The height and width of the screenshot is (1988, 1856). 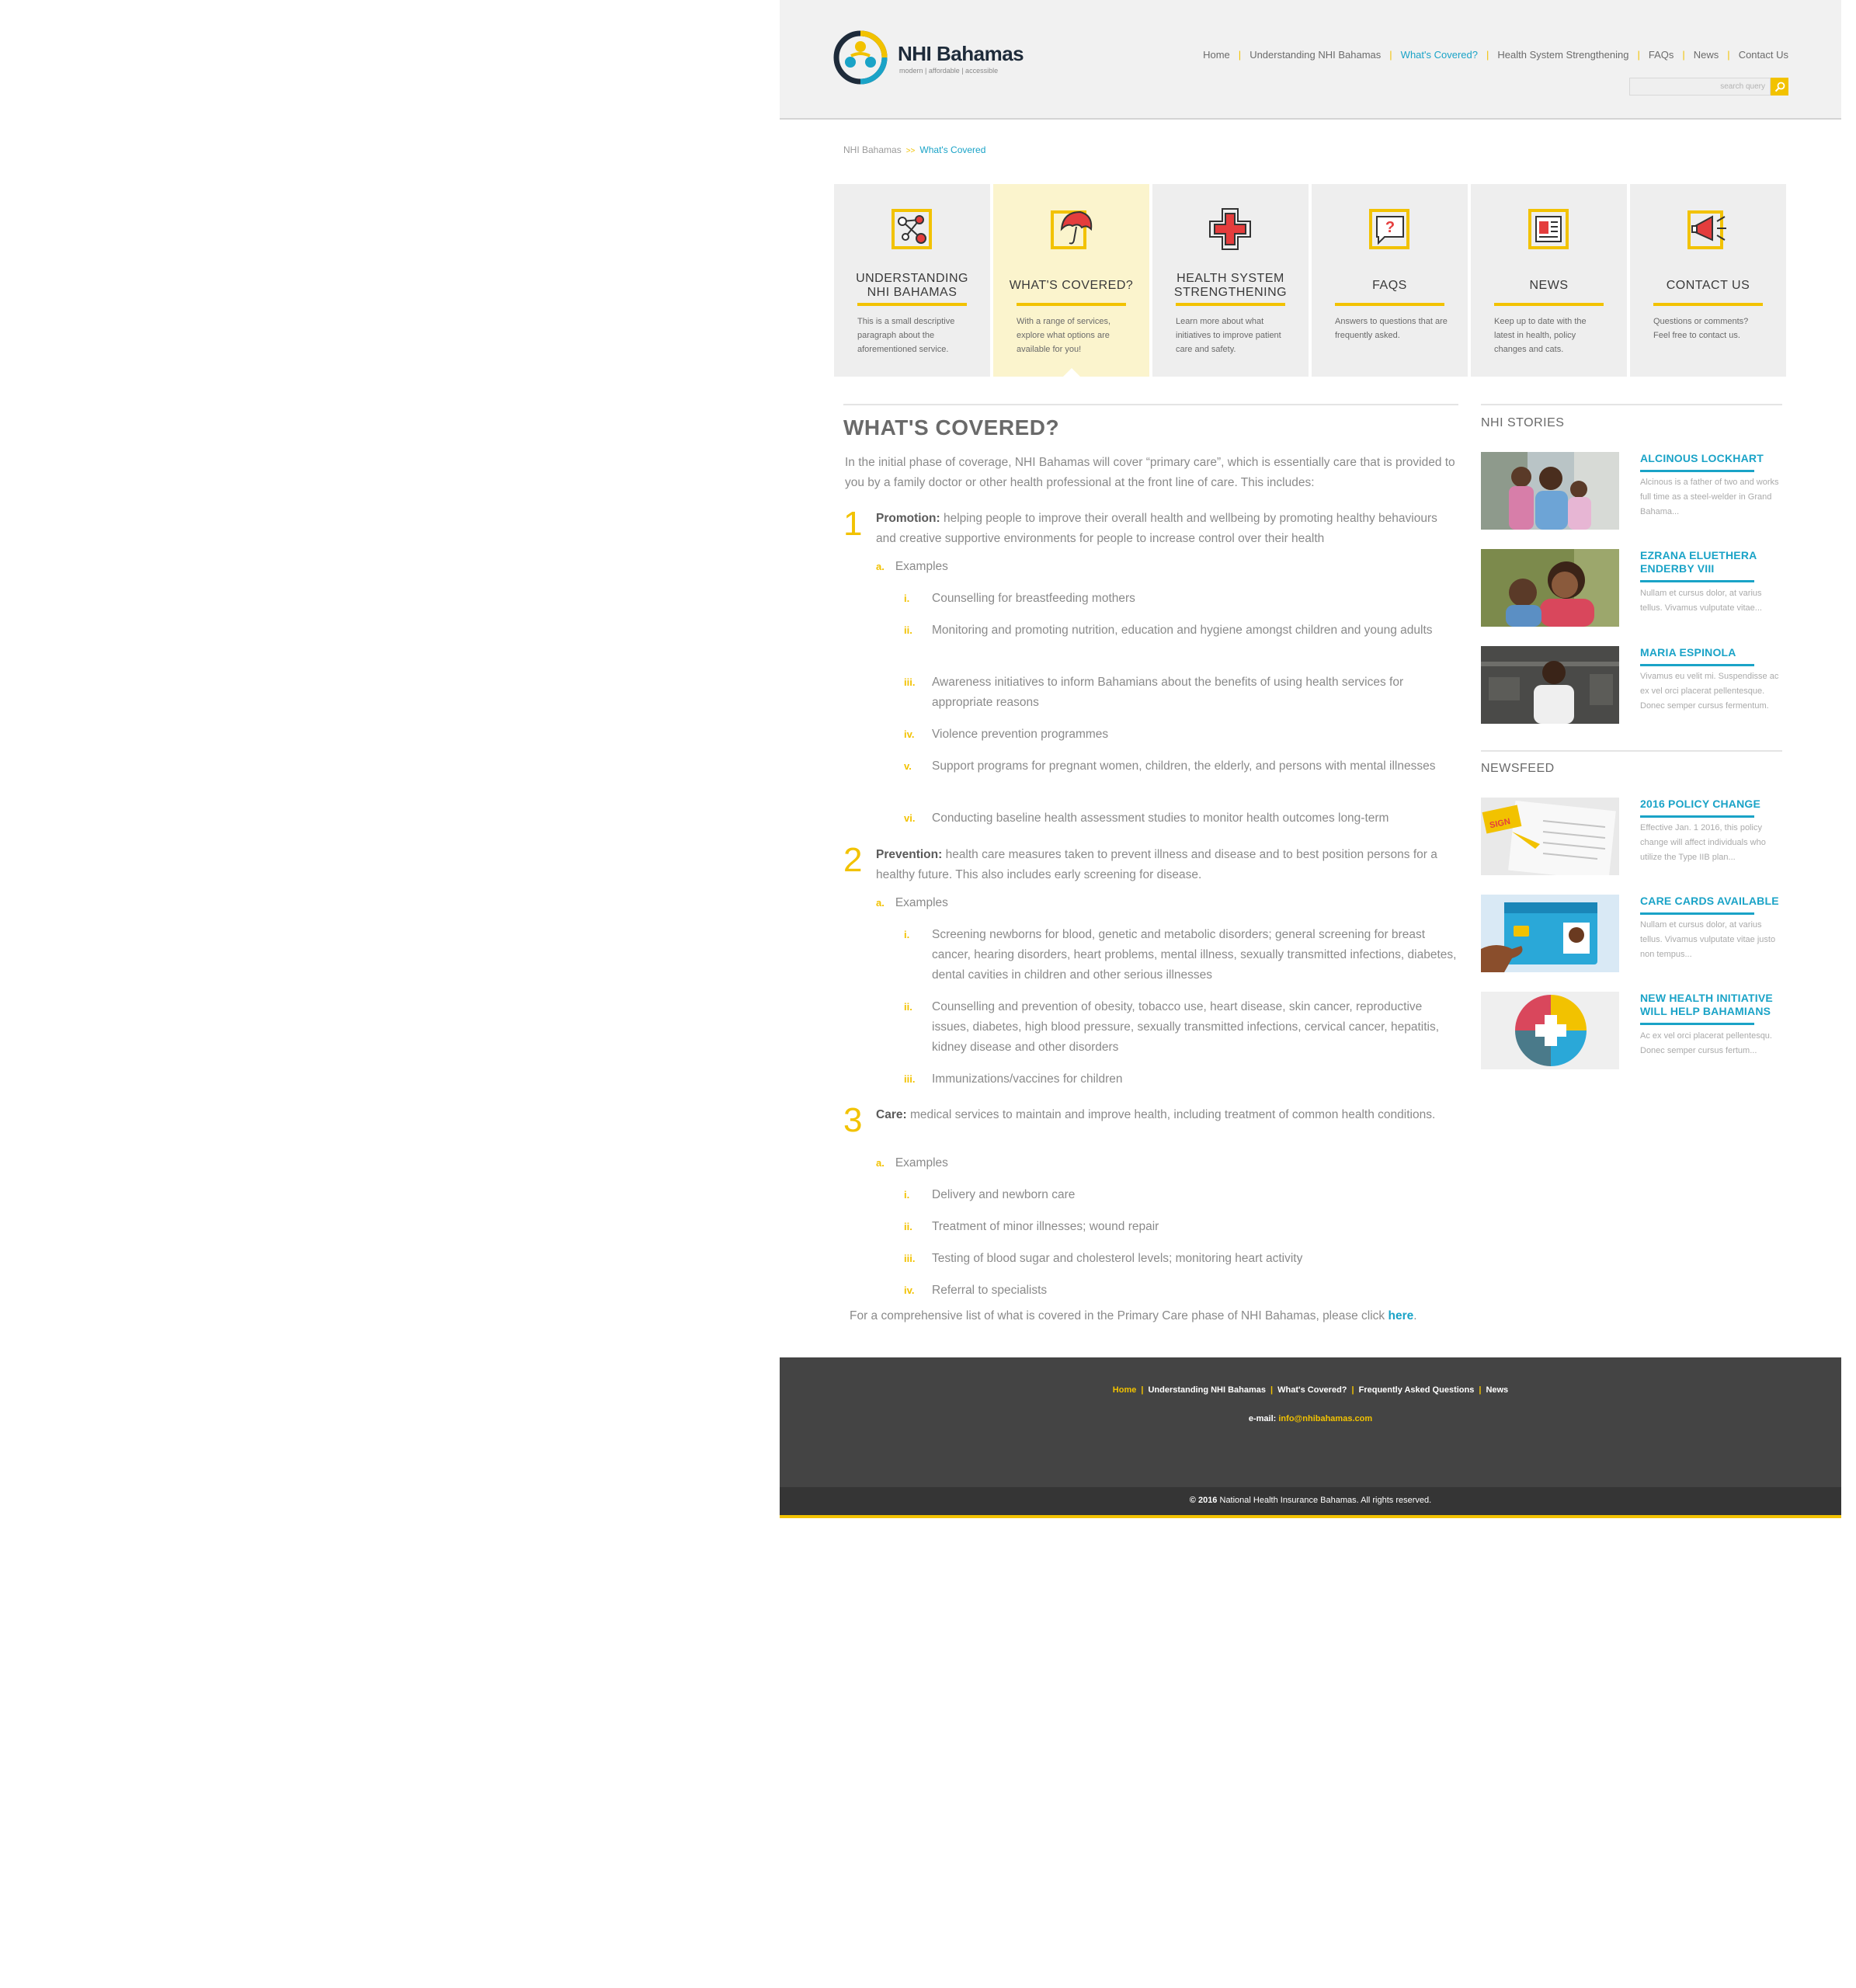 What do you see at coordinates (952, 149) in the screenshot?
I see `breadcrumb-current: What's Covered` at bounding box center [952, 149].